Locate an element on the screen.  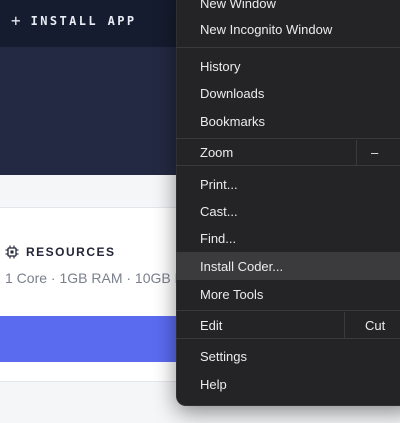
zoom-decrease-button: – is located at coordinates (378, 152).